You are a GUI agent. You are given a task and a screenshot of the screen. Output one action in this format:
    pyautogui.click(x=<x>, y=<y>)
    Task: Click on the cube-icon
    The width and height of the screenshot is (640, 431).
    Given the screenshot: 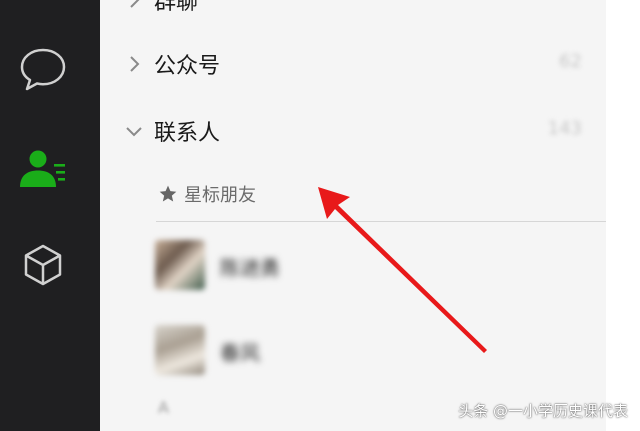 What is the action you would take?
    pyautogui.click(x=43, y=265)
    